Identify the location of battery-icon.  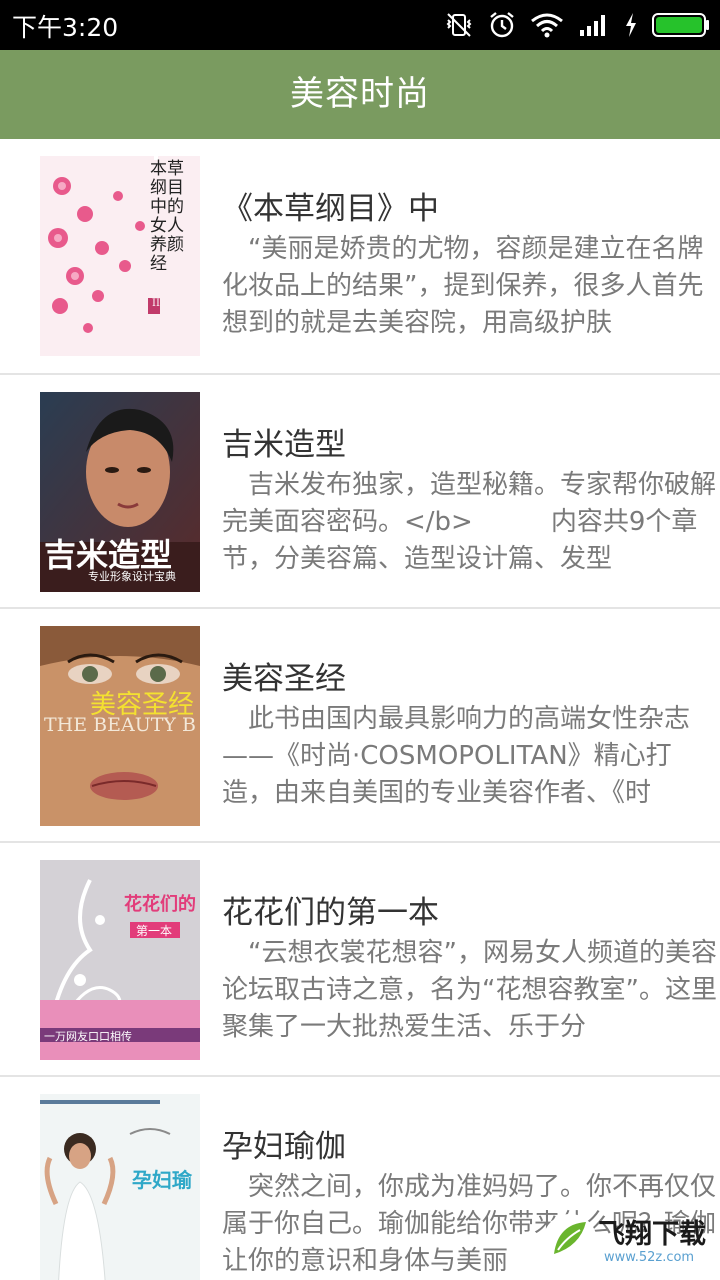
(681, 25).